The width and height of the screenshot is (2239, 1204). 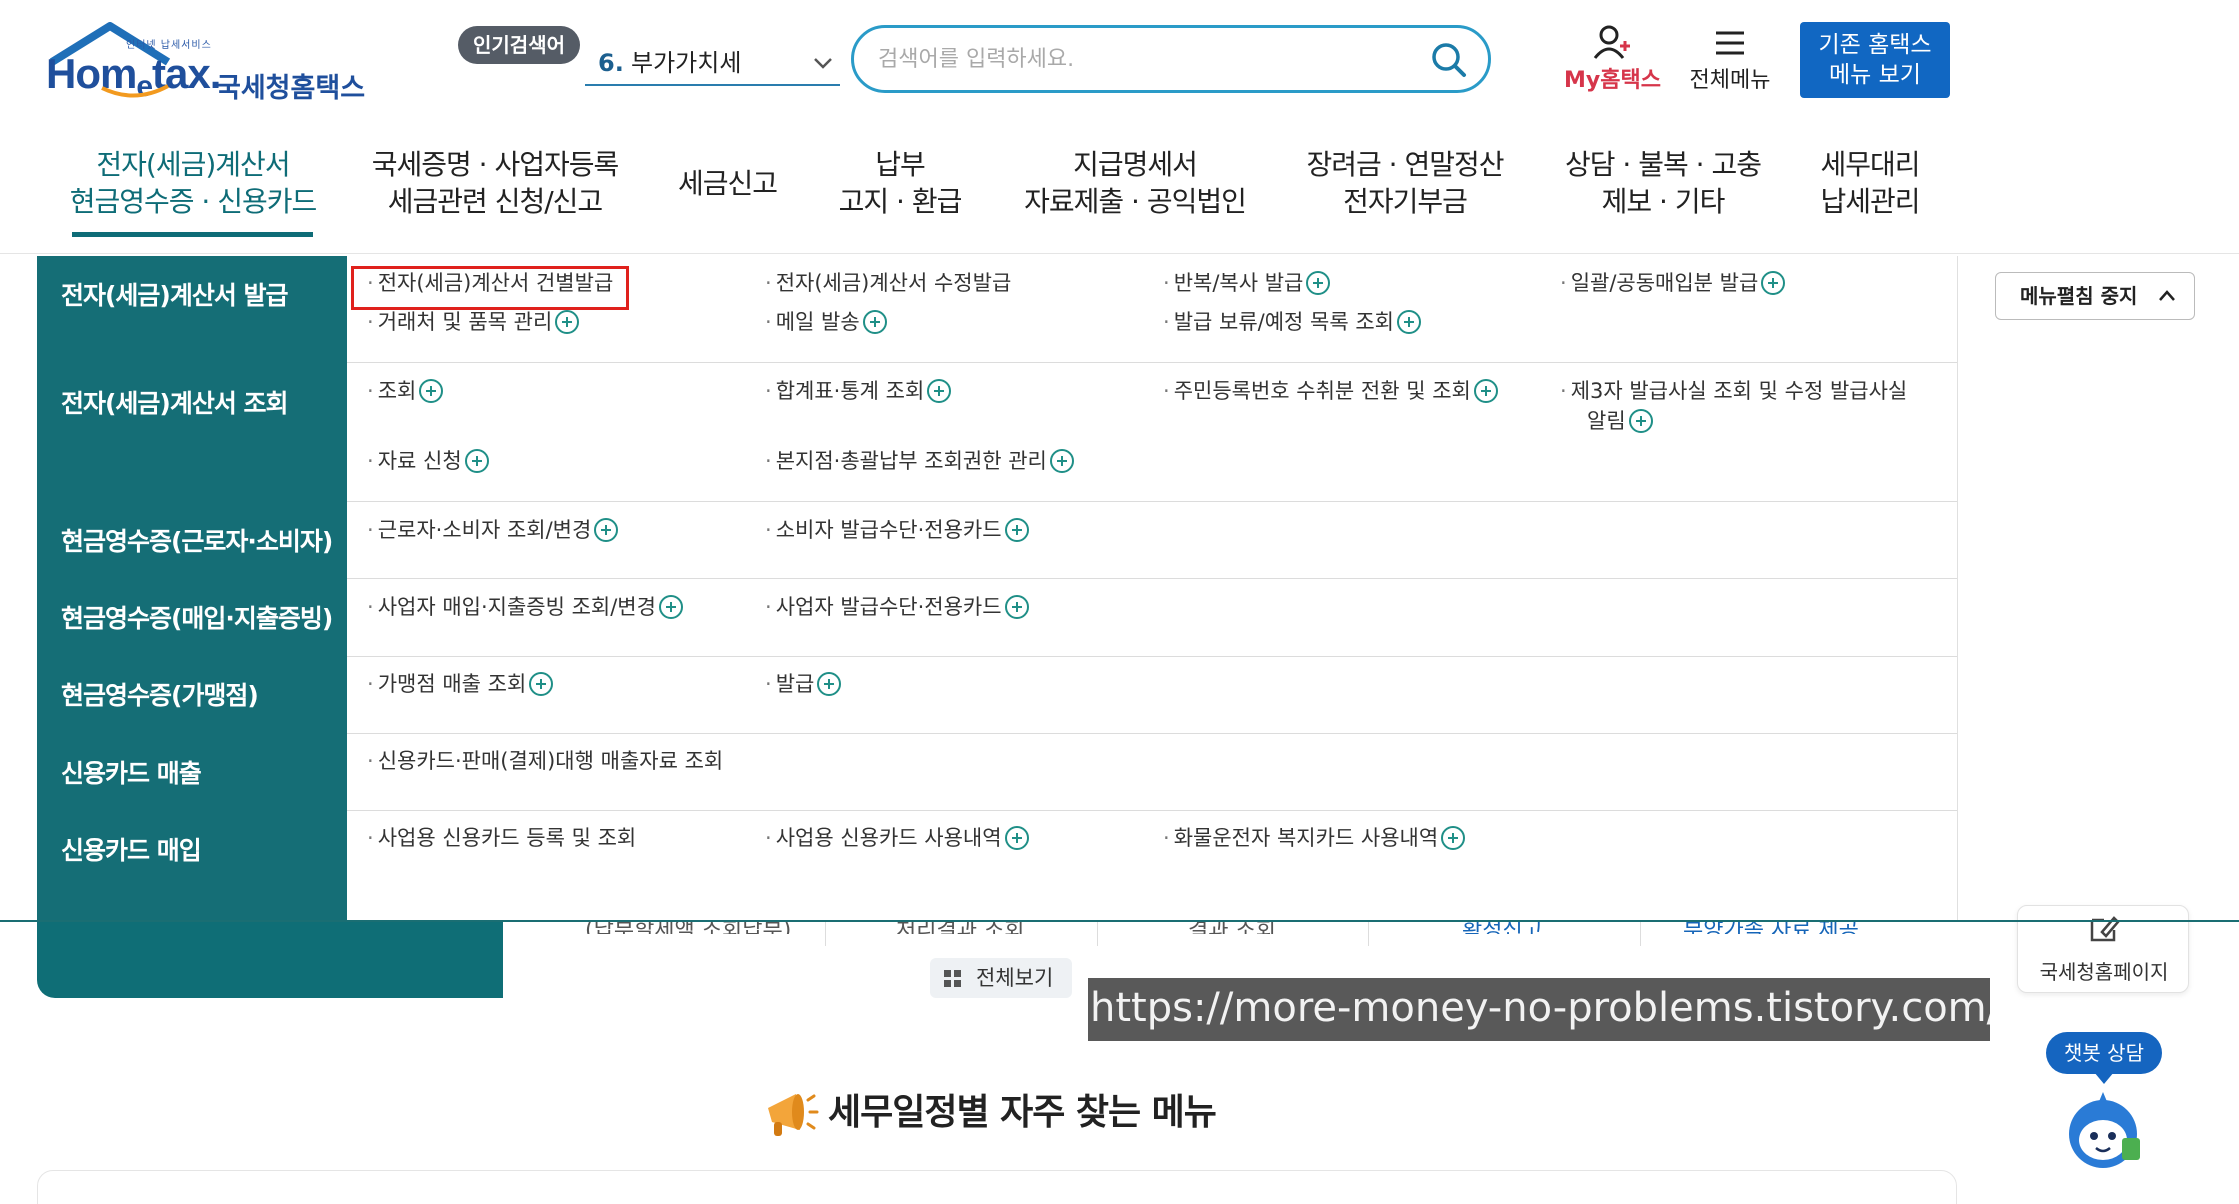 I want to click on dropdown-bottom-border, so click(x=1119, y=921).